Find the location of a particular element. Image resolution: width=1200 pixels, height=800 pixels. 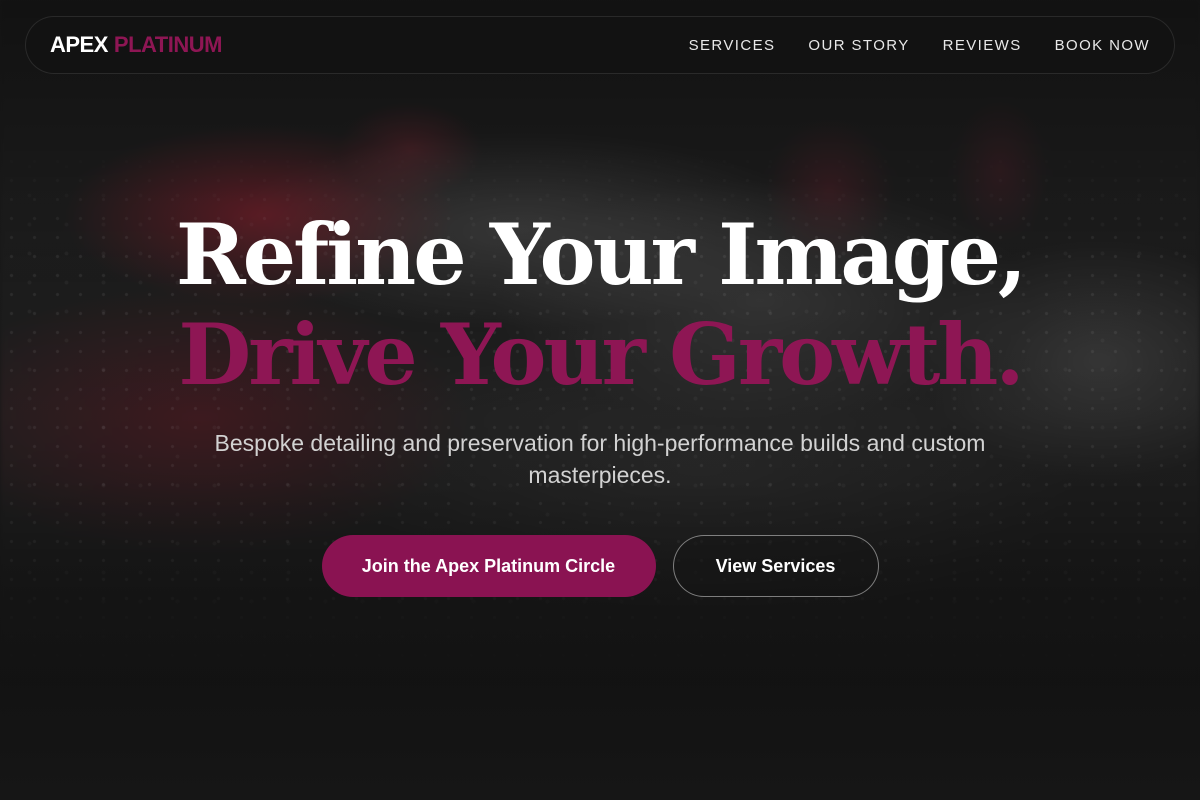

nav-links: SERVICES OUR STORY REVIEWS BOOK NOW is located at coordinates (903, 45).